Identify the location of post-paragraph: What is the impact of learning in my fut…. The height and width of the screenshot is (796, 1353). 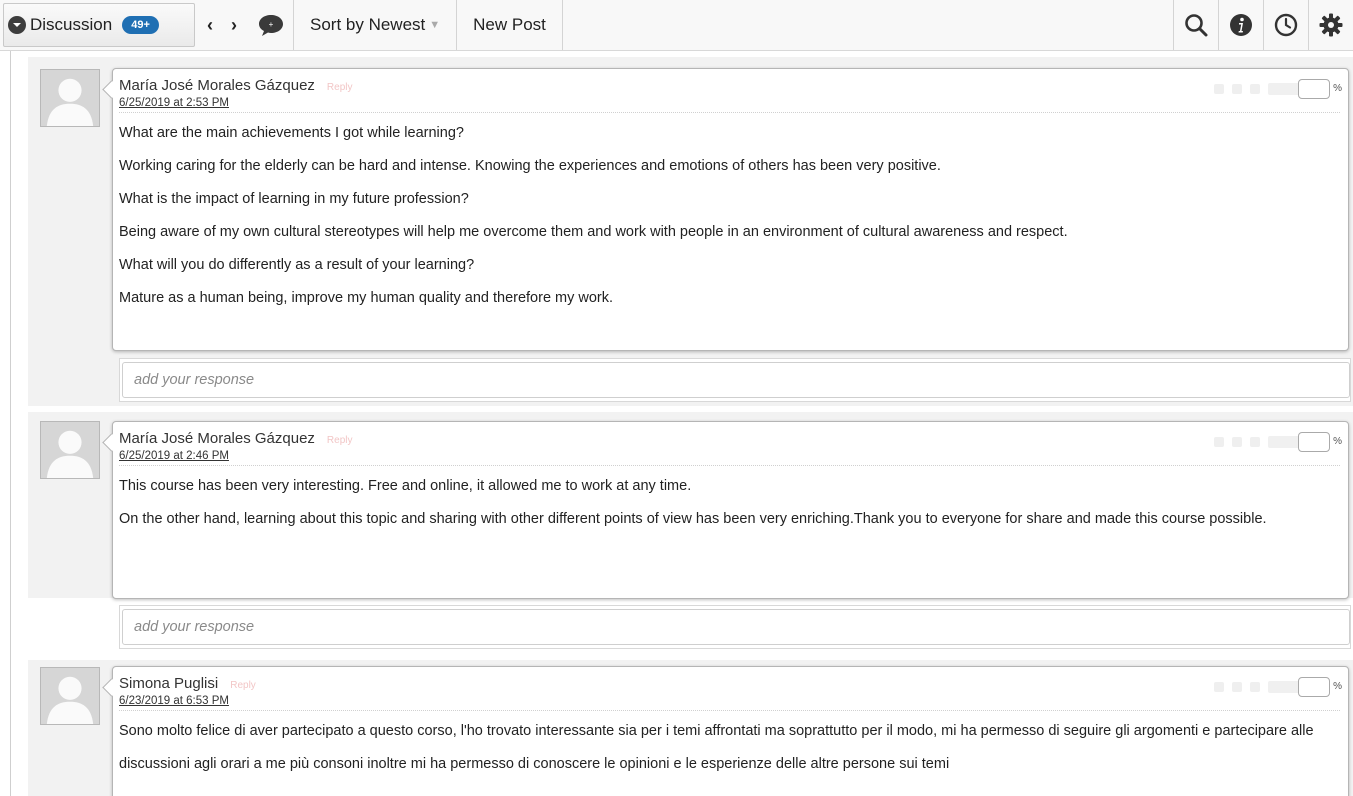
(294, 199).